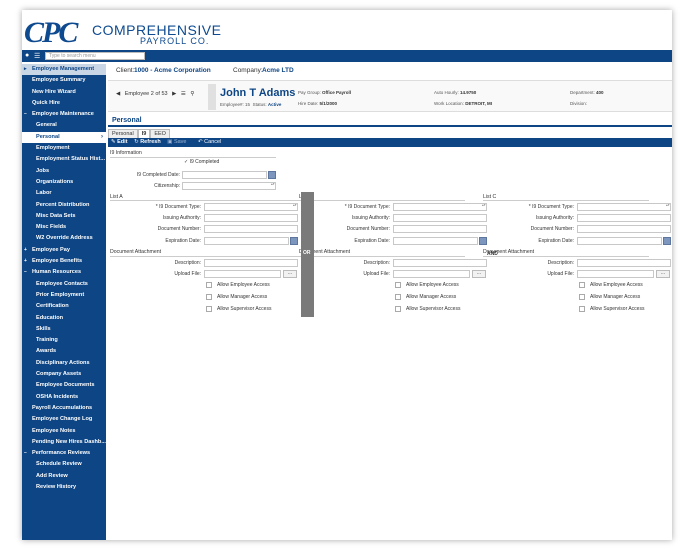 Image resolution: width=695 pixels, height=549 pixels. I want to click on tab-eeo: EEO, so click(160, 133).